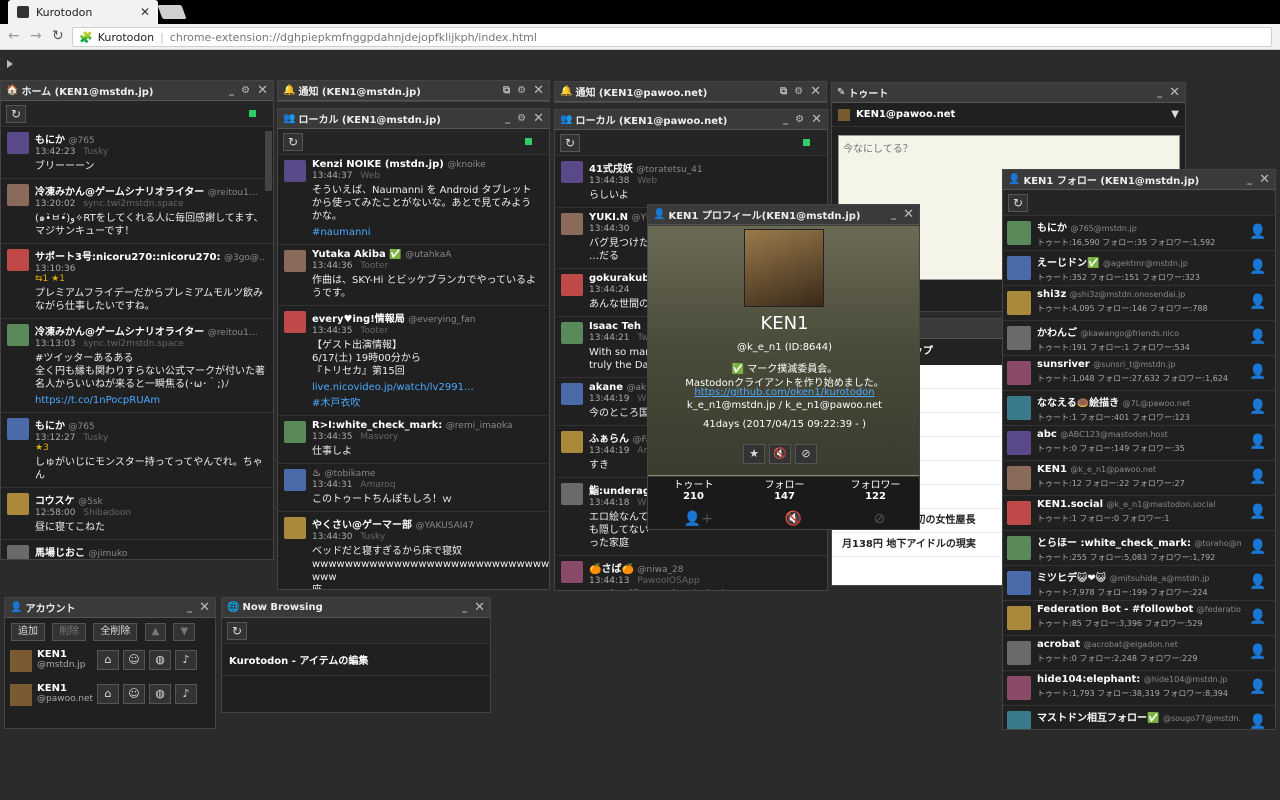 Image resolution: width=1280 pixels, height=800 pixels. Describe the element at coordinates (783, 392) in the screenshot. I see `profile-link: https://github.com/oken1/kurotodon` at that location.